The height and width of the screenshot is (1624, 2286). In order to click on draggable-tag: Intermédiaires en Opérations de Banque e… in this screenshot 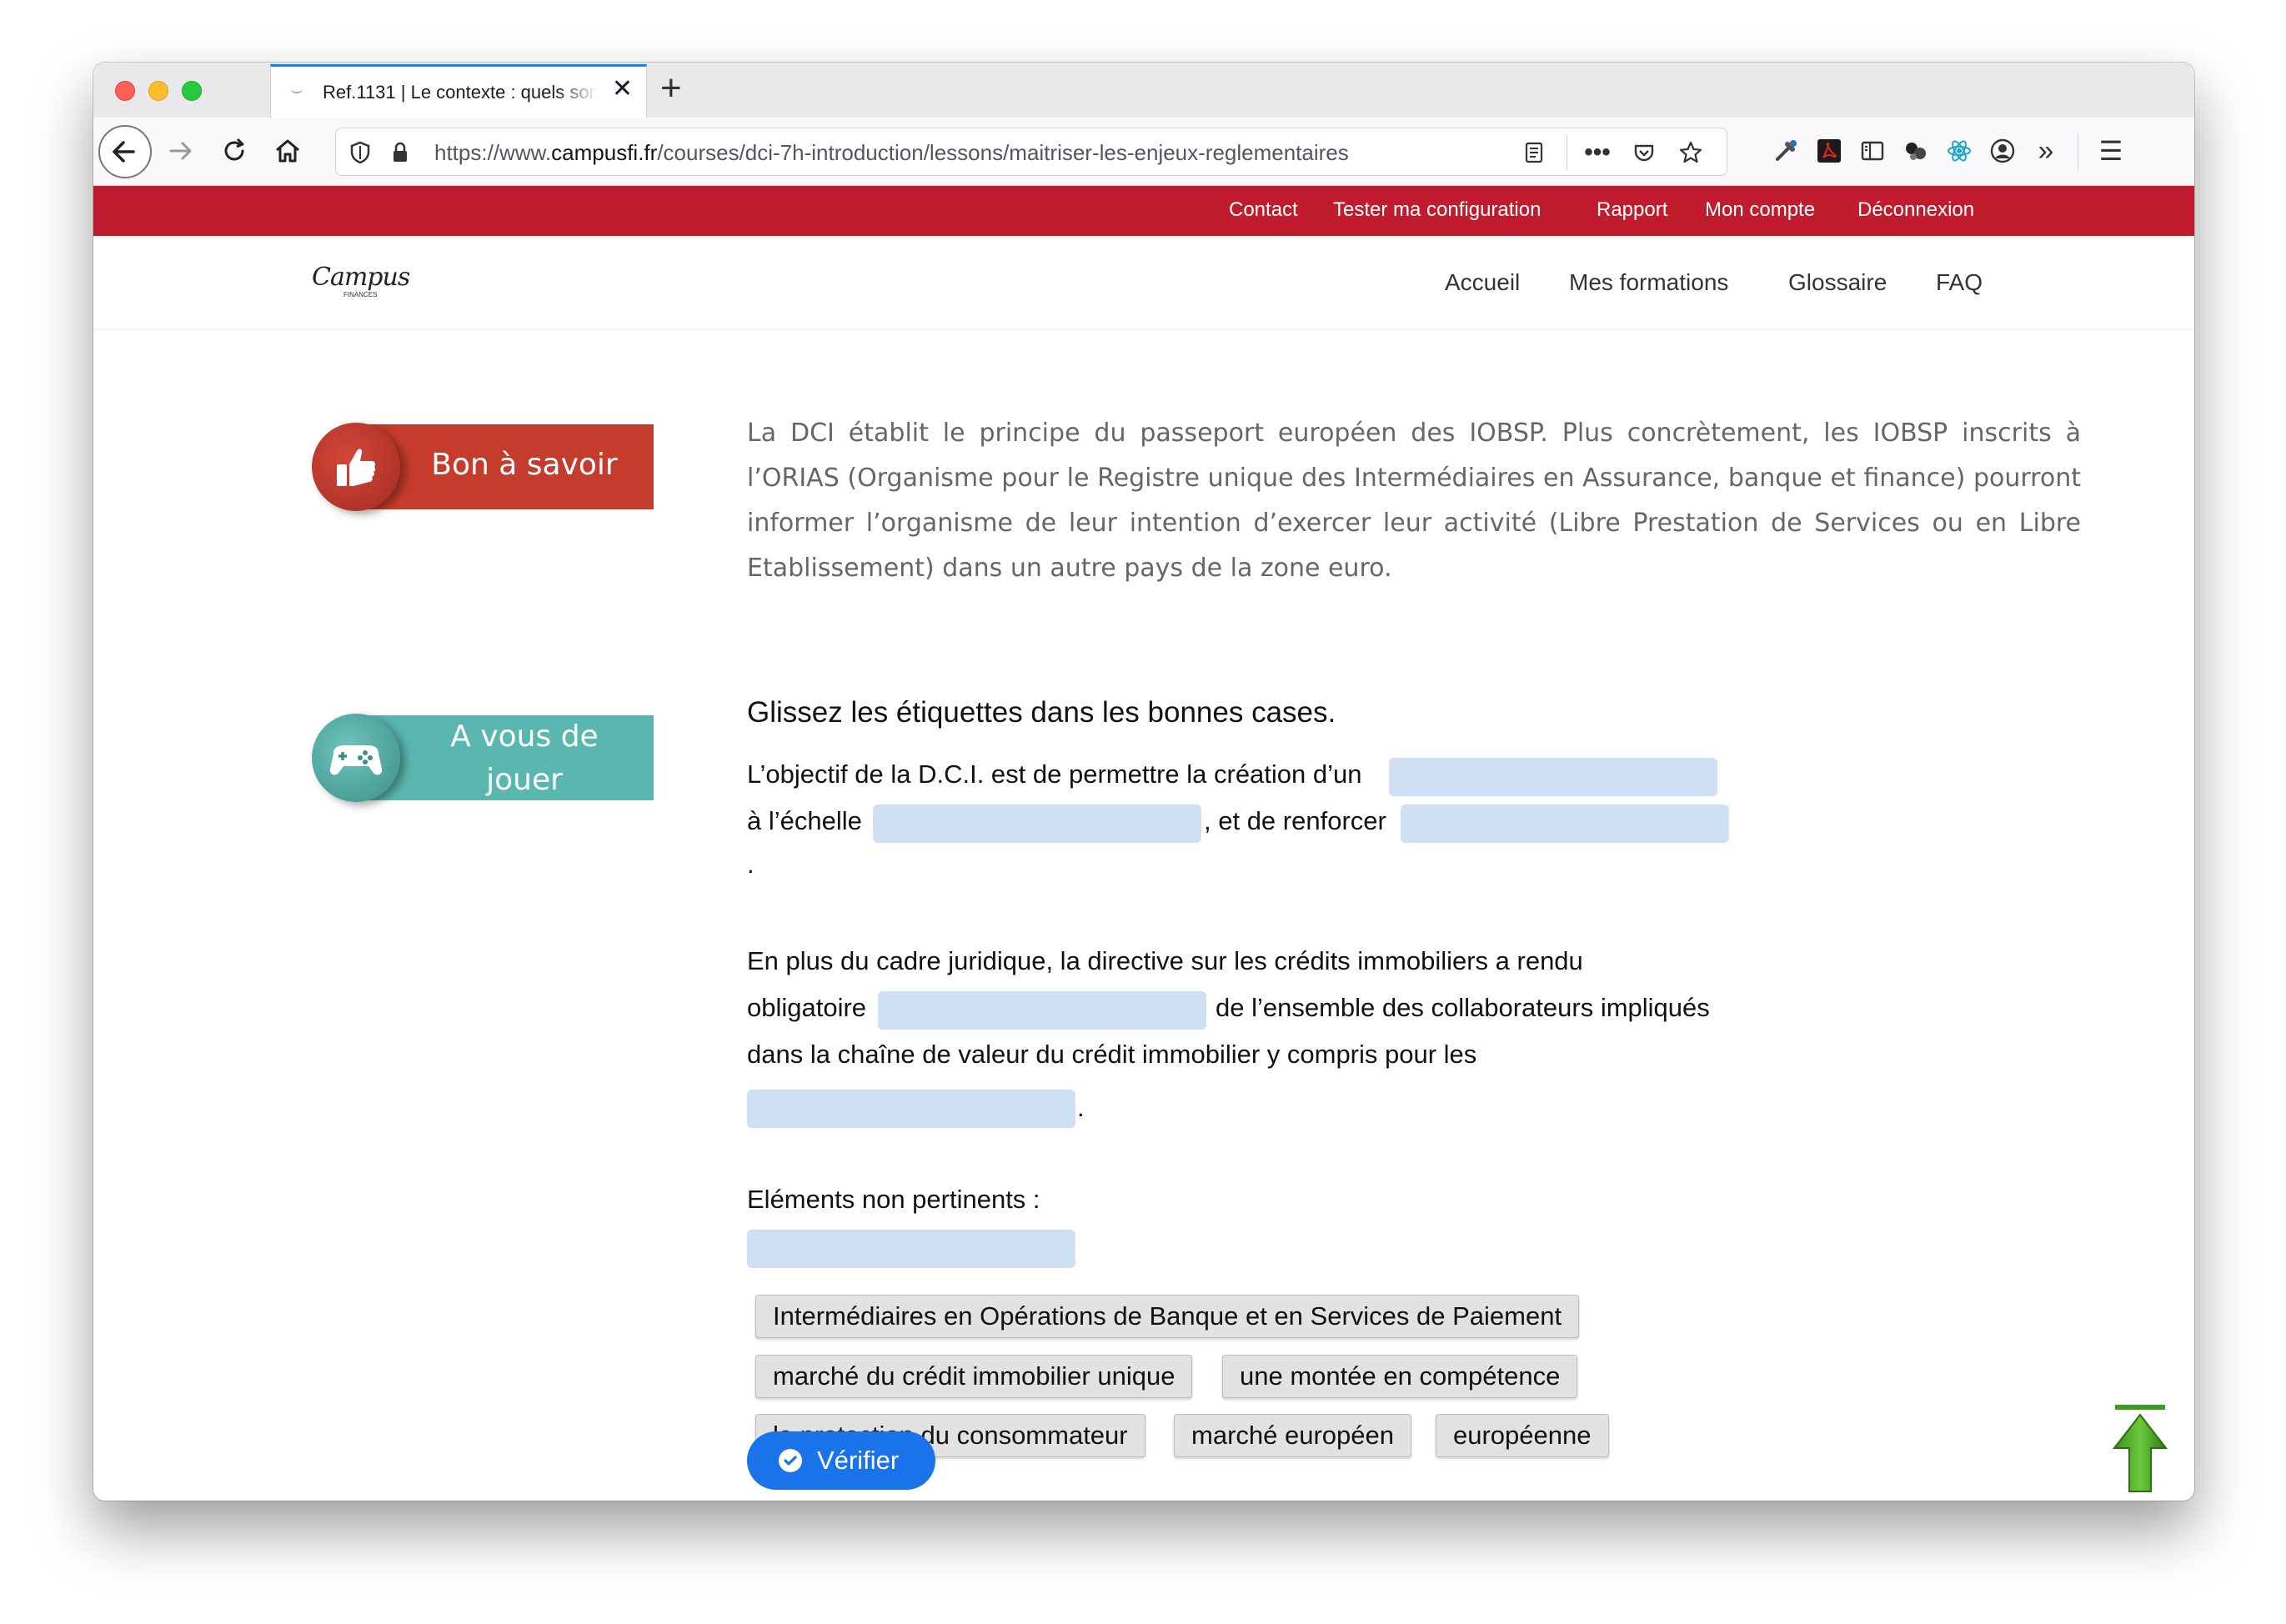, I will do `click(1167, 1317)`.